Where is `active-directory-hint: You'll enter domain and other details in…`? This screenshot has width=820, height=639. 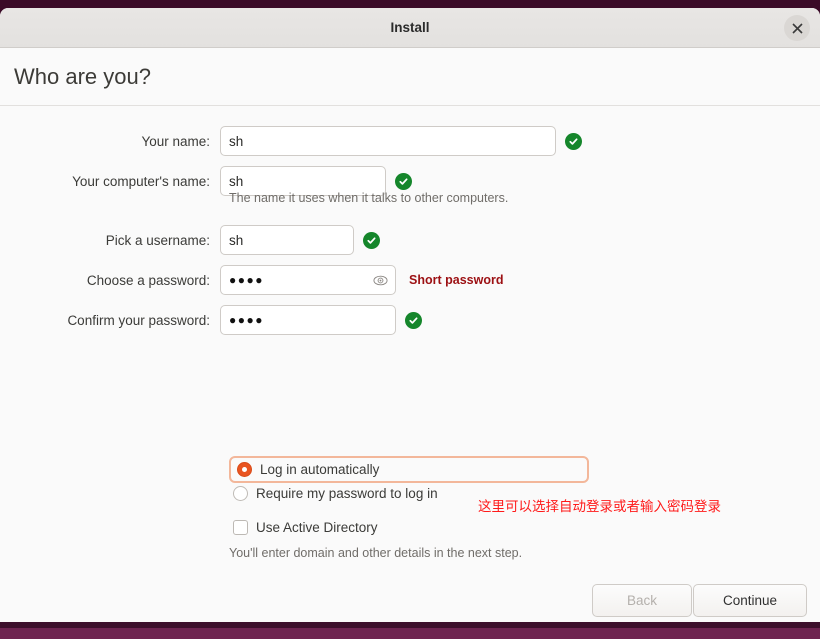
active-directory-hint: You'll enter domain and other details in… is located at coordinates (376, 553).